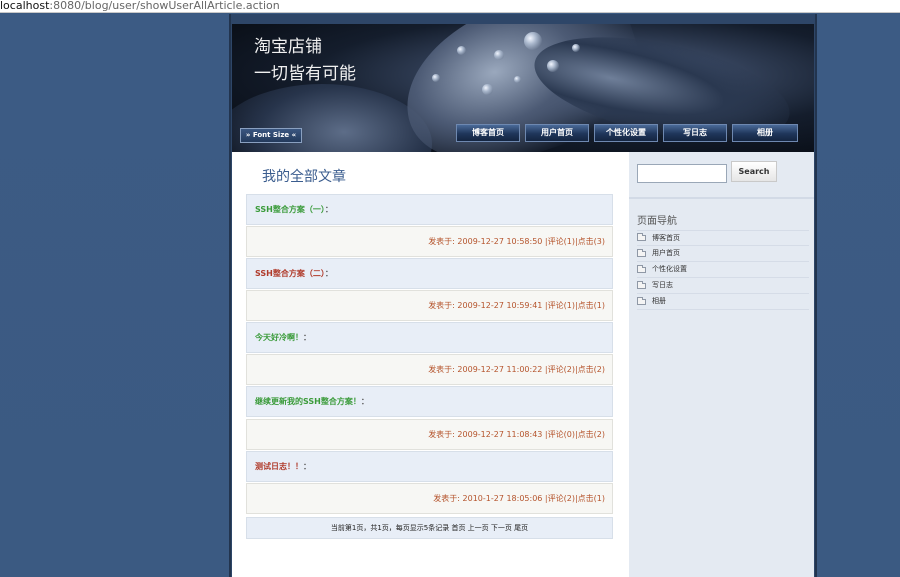 The width and height of the screenshot is (900, 577). What do you see at coordinates (429, 273) in the screenshot?
I see `article-title-row: SSH整合方案（二）：` at bounding box center [429, 273].